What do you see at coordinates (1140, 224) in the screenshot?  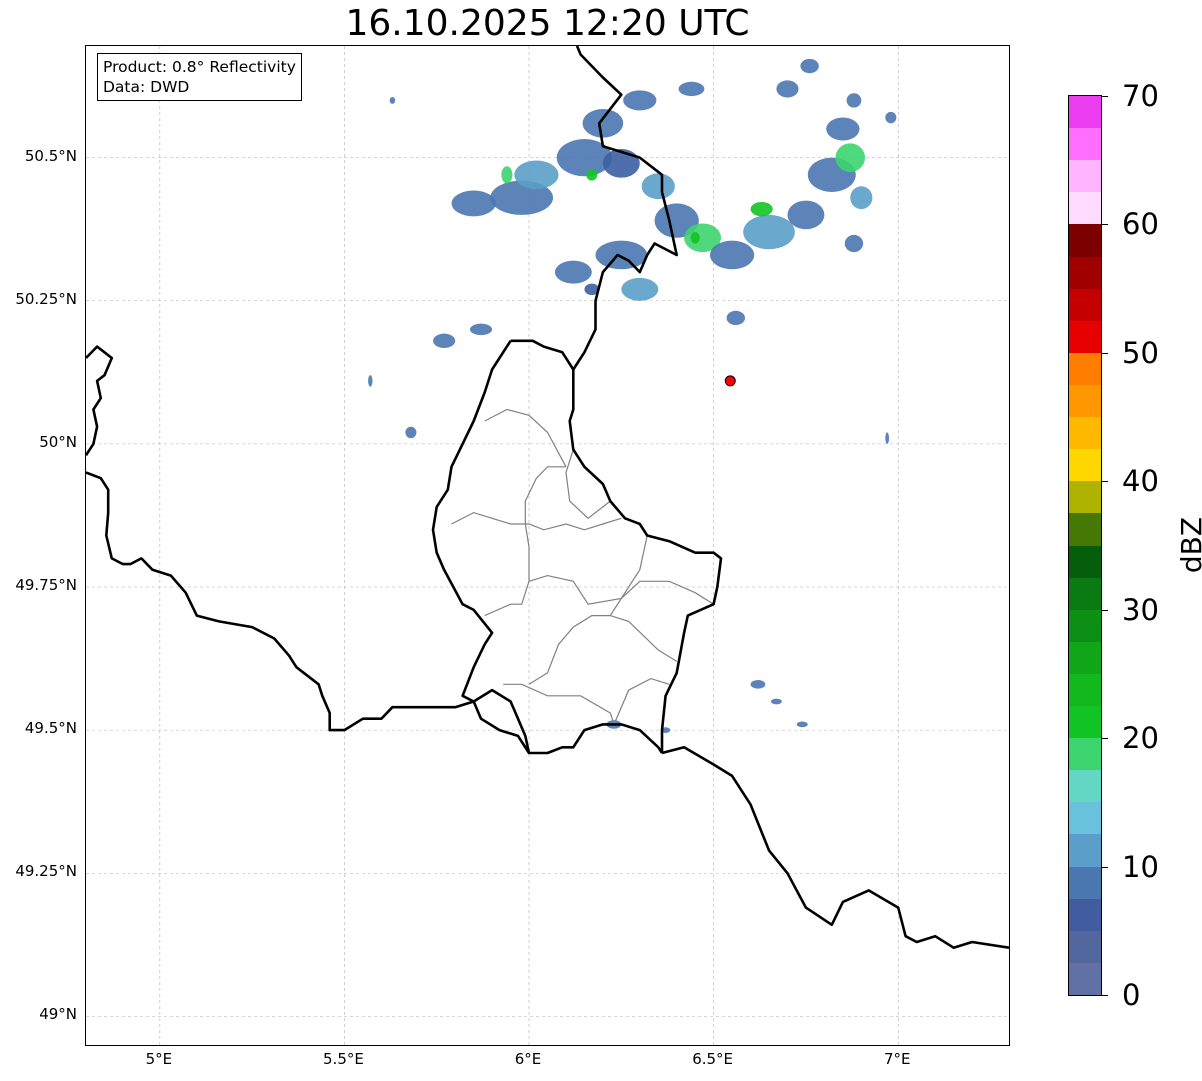 I see `colorbar-tick-label: 60` at bounding box center [1140, 224].